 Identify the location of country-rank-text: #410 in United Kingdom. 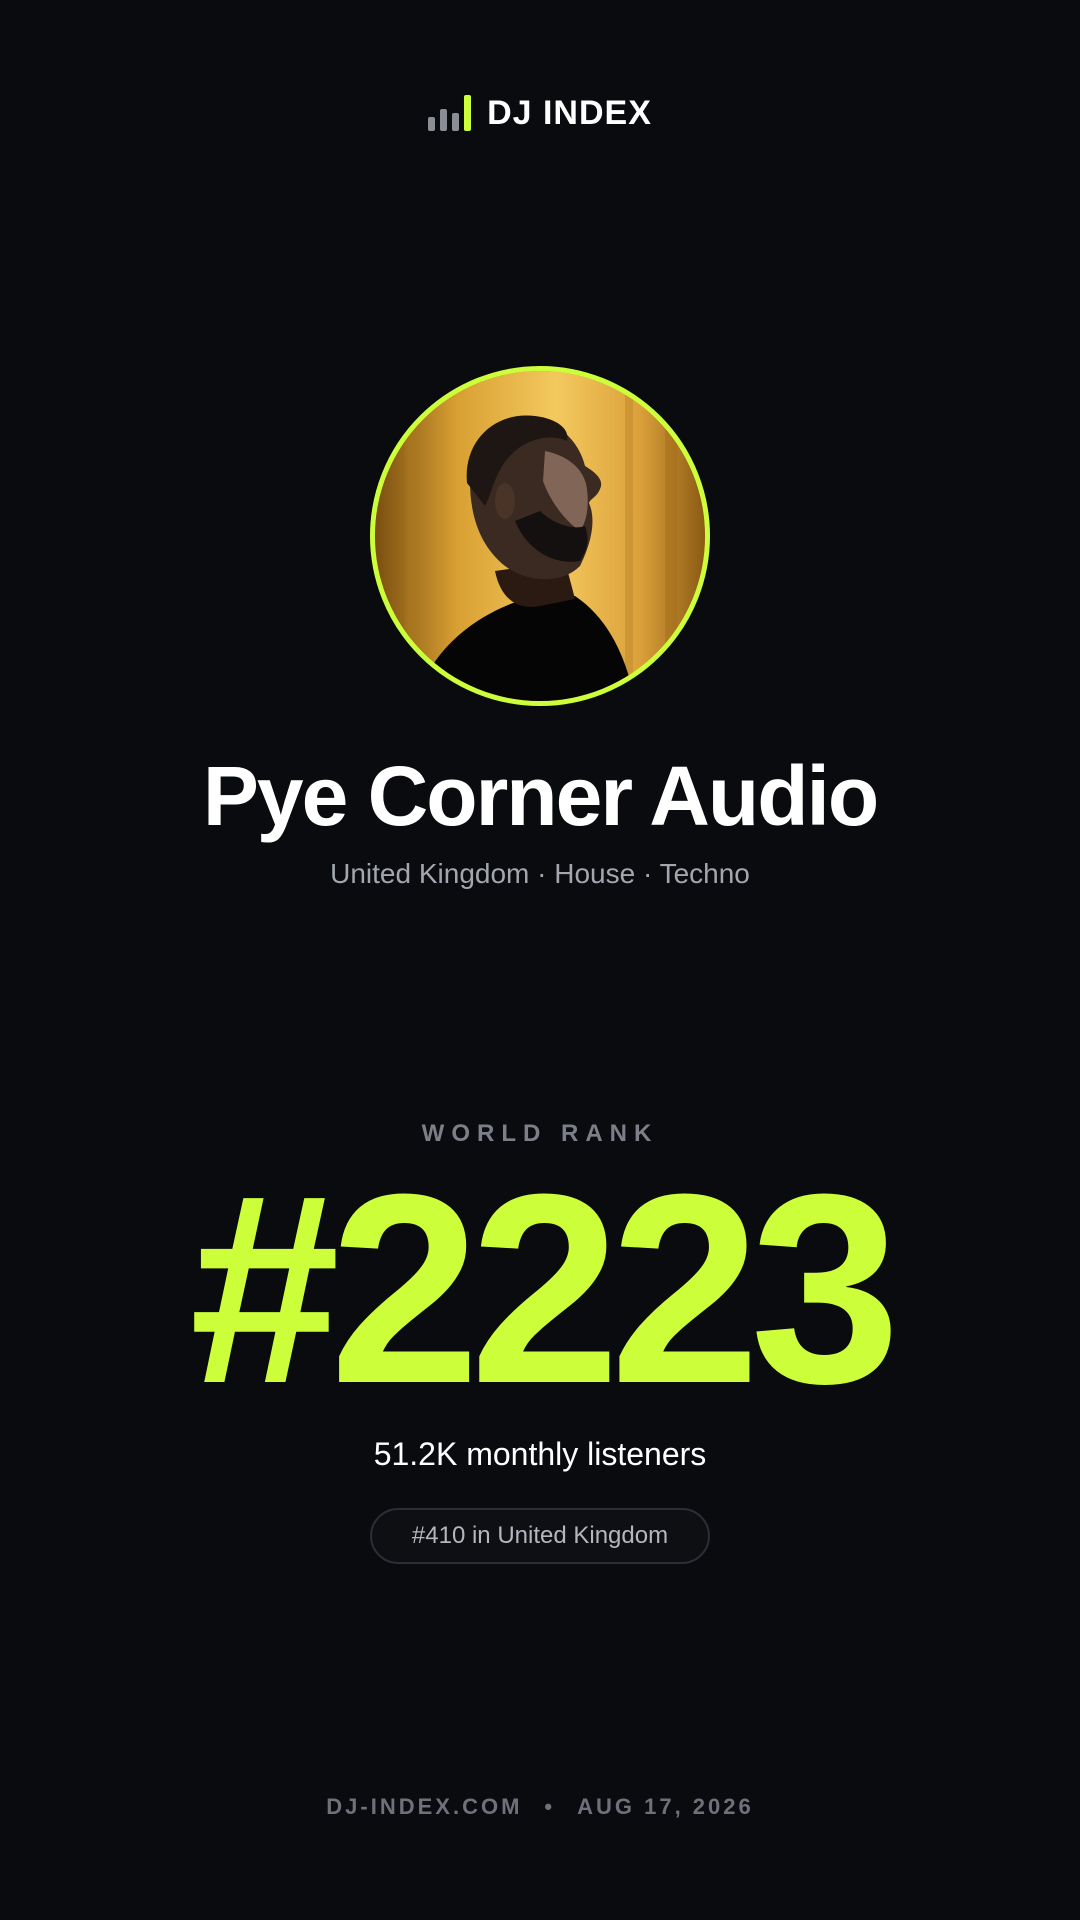
(540, 1535).